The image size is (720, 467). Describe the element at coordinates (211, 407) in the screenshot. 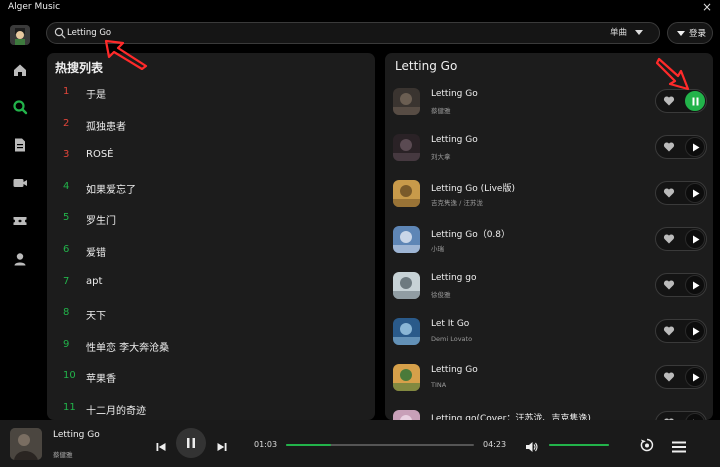

I see `hot-search-item: 11 十二月的奇迹` at that location.